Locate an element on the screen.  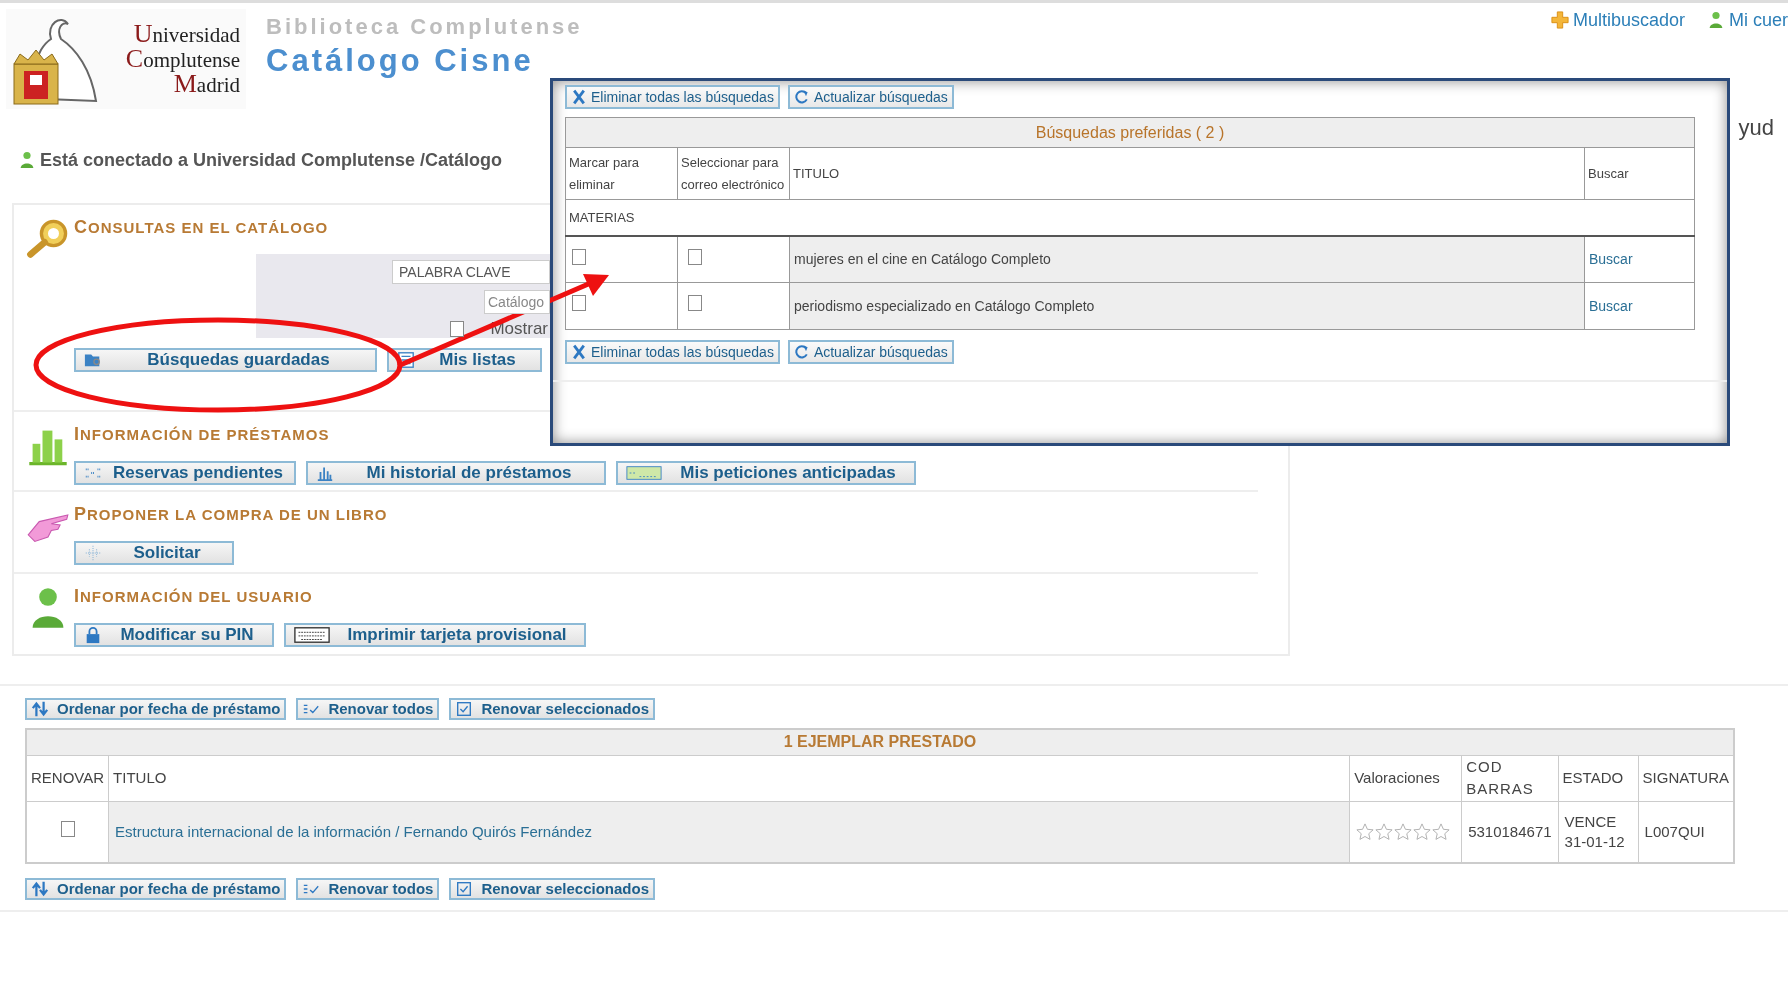
site-subtitle: Biblioteca Complutense is located at coordinates (424, 27).